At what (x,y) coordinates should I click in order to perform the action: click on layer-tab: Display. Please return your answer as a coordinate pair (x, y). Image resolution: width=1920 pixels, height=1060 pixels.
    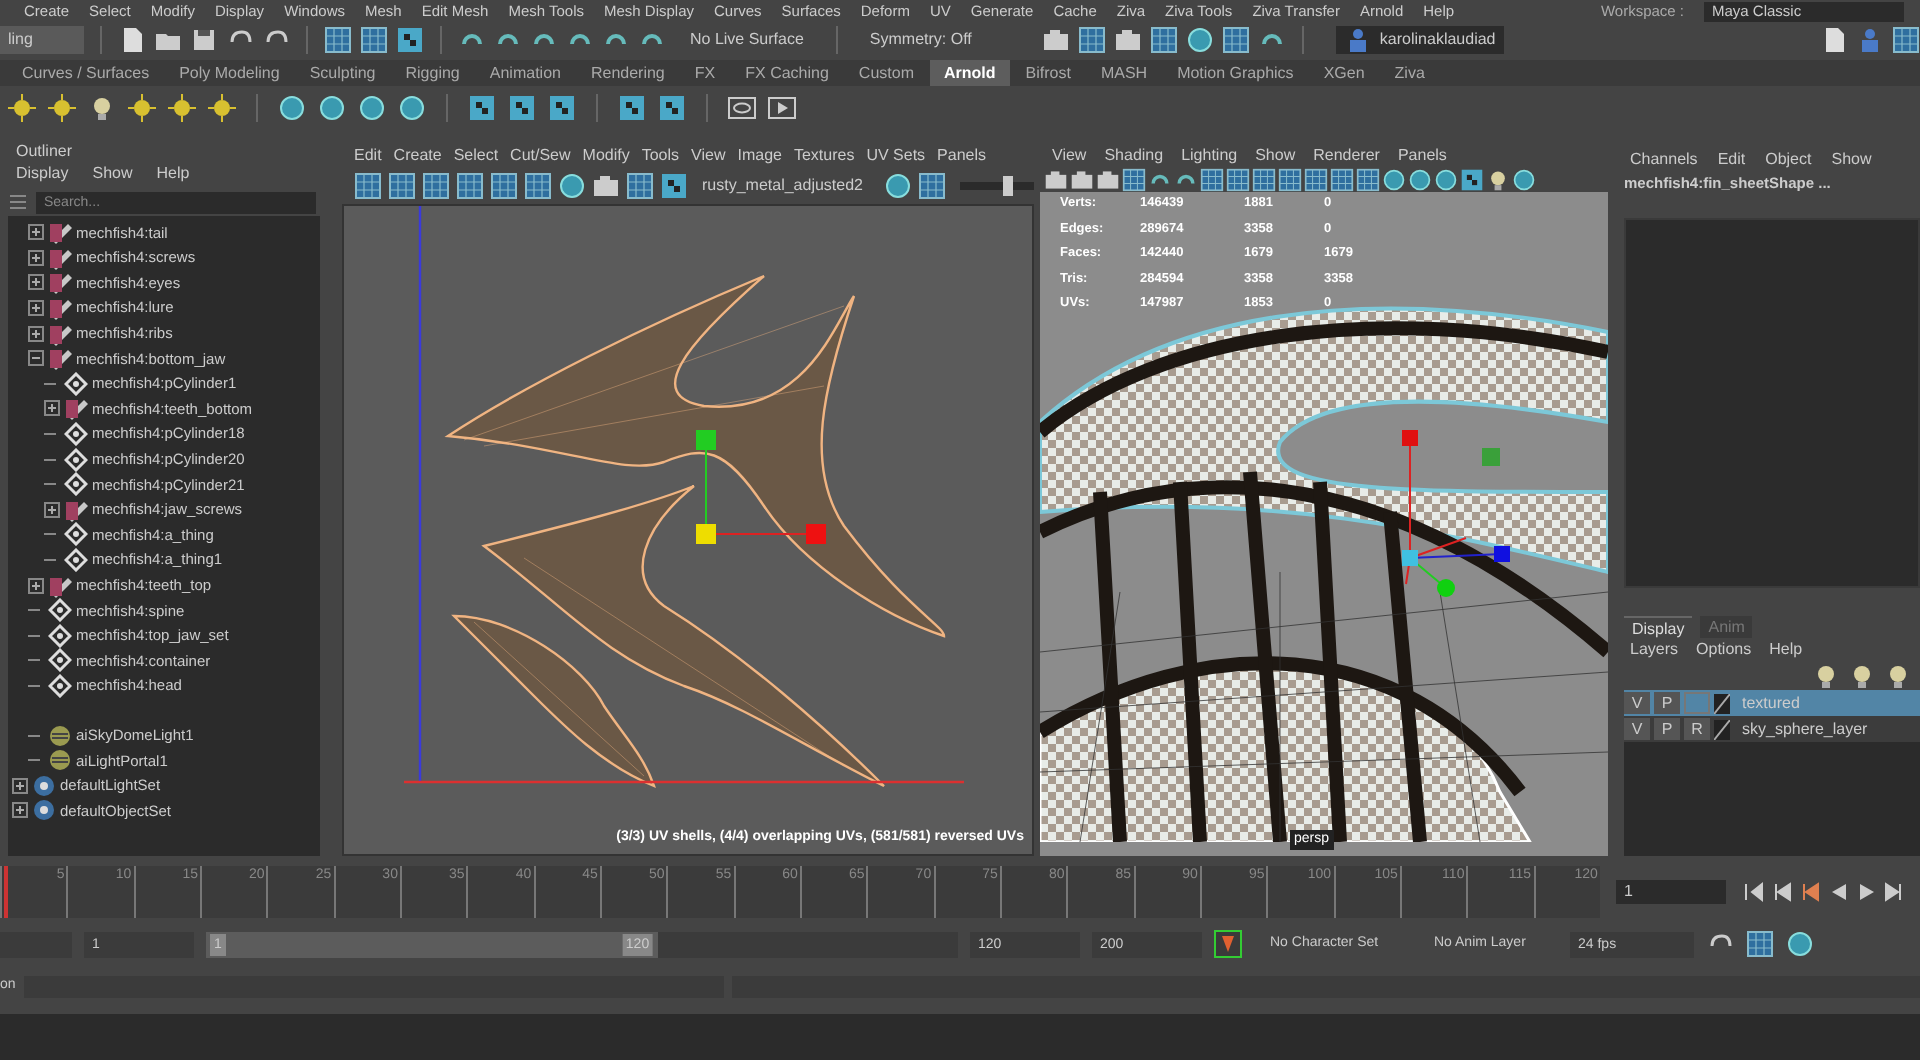
    Looking at the image, I should click on (1658, 627).